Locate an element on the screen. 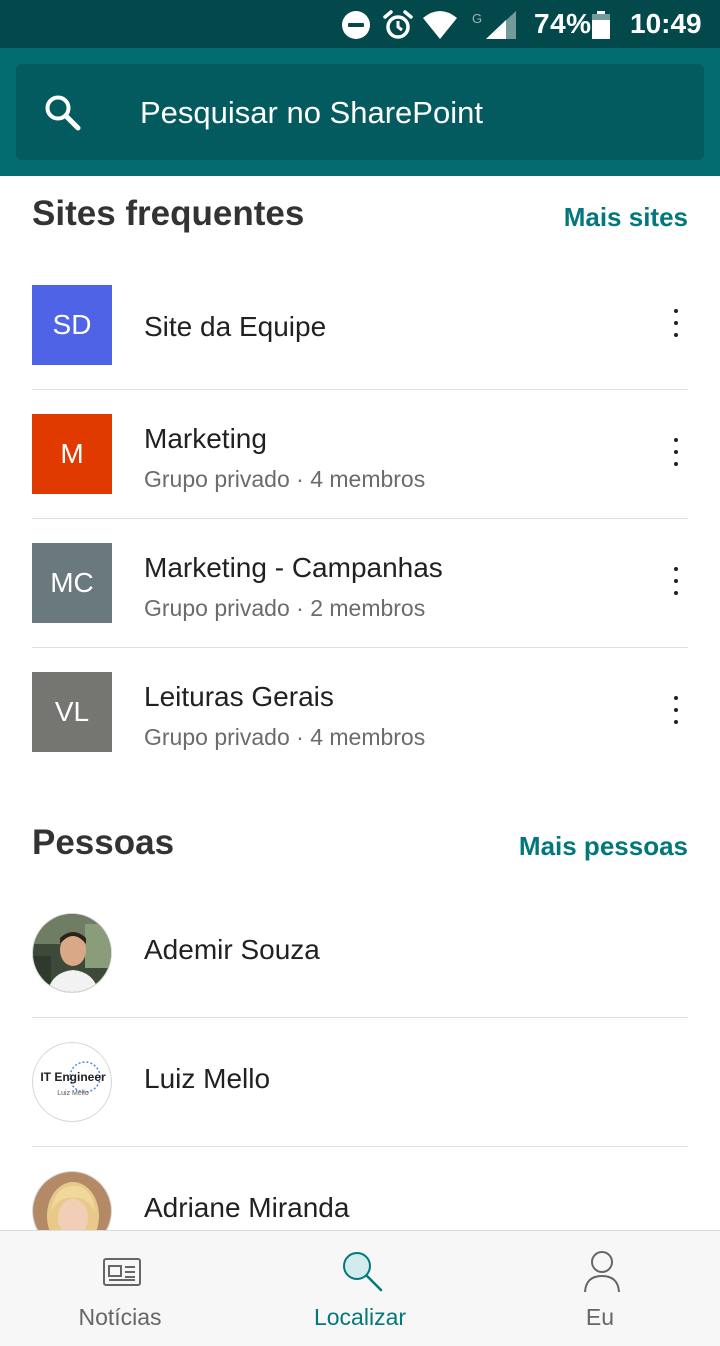  nav-tab-localizar: Localizar is located at coordinates (360, 1288).